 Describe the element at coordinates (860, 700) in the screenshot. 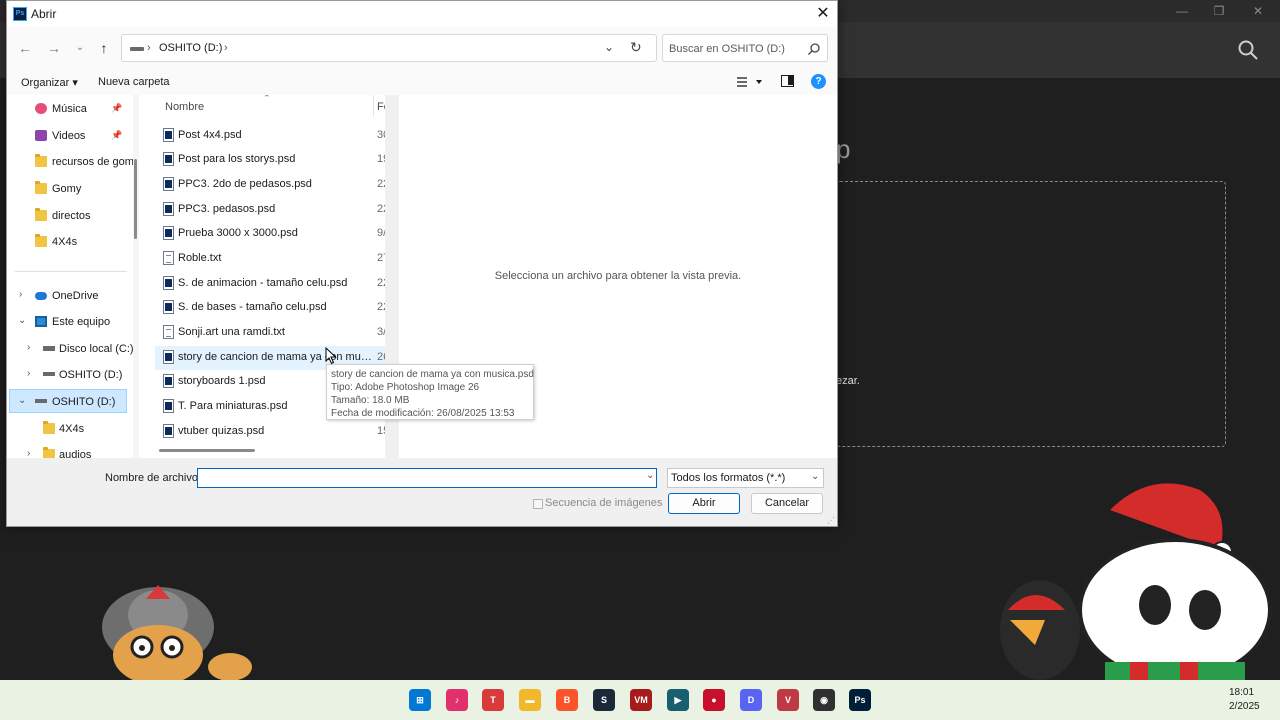

I see `photoshop-icon: Ps` at that location.